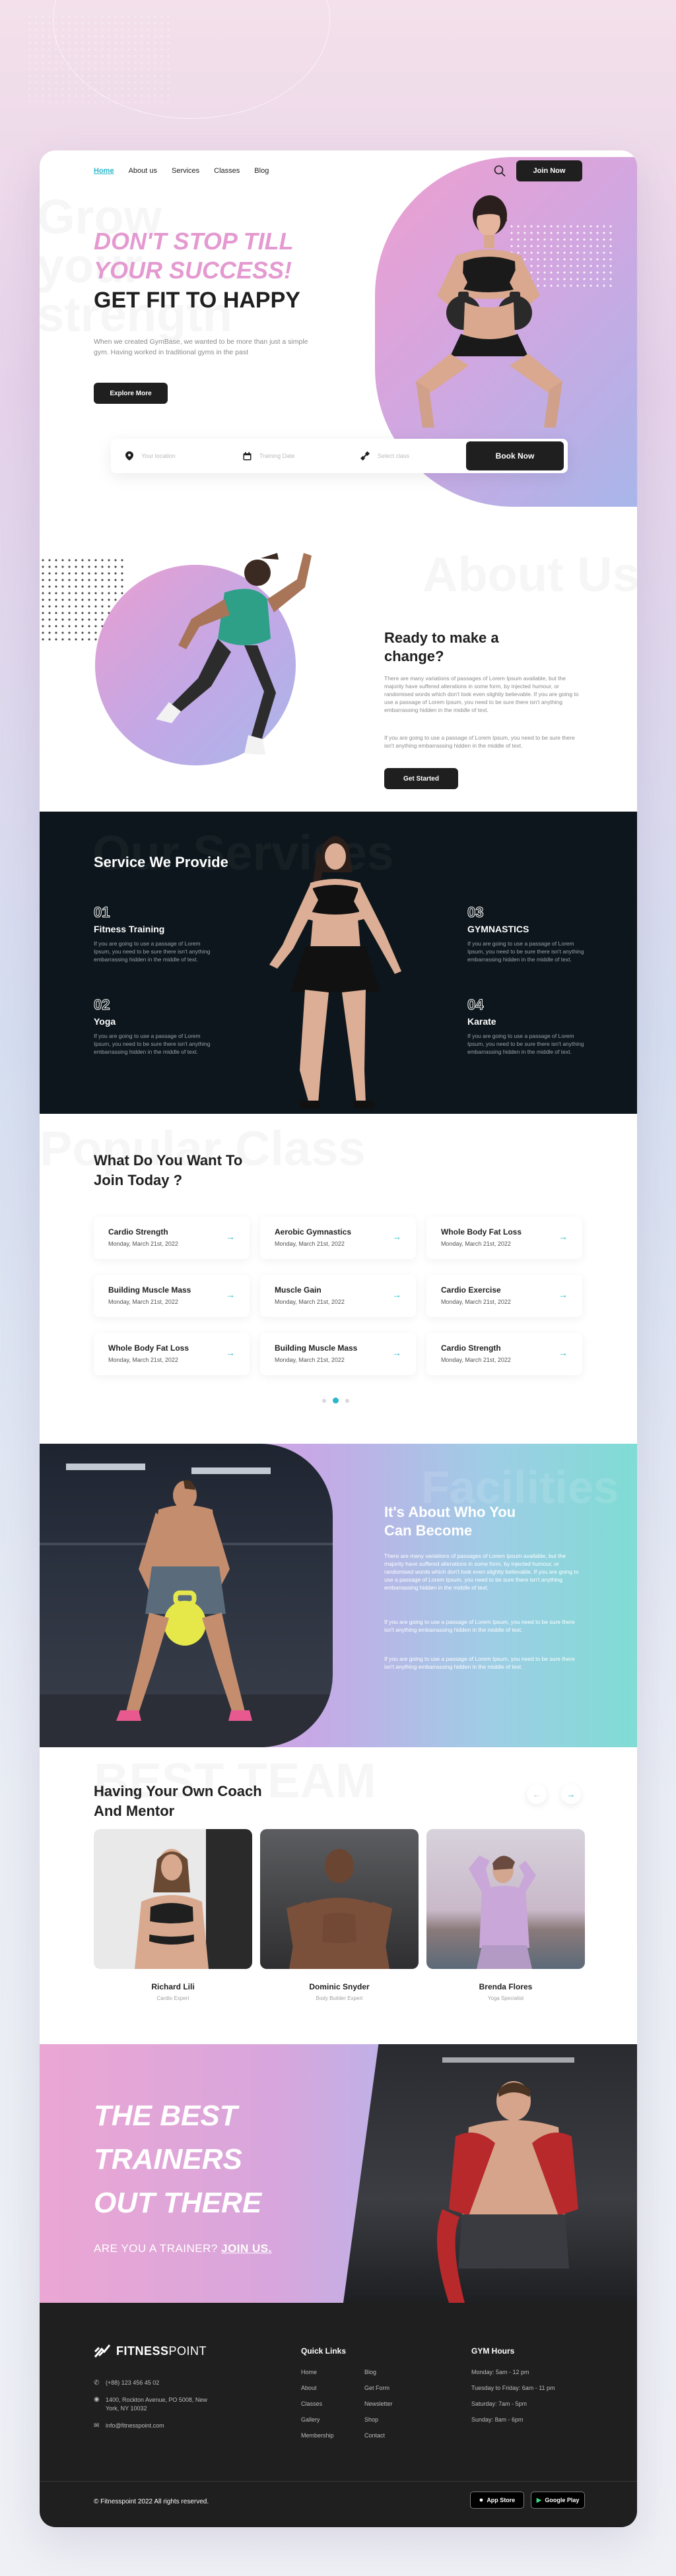 This screenshot has width=676, height=2576. What do you see at coordinates (515, 455) in the screenshot?
I see `book-now-button: Book Now` at bounding box center [515, 455].